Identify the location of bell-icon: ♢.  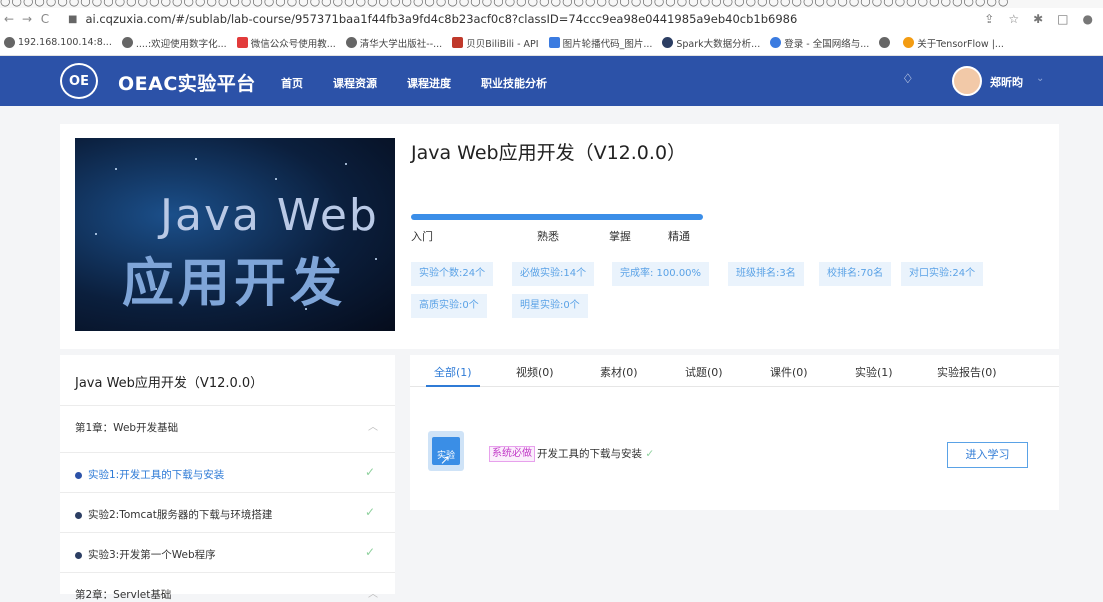
(908, 79).